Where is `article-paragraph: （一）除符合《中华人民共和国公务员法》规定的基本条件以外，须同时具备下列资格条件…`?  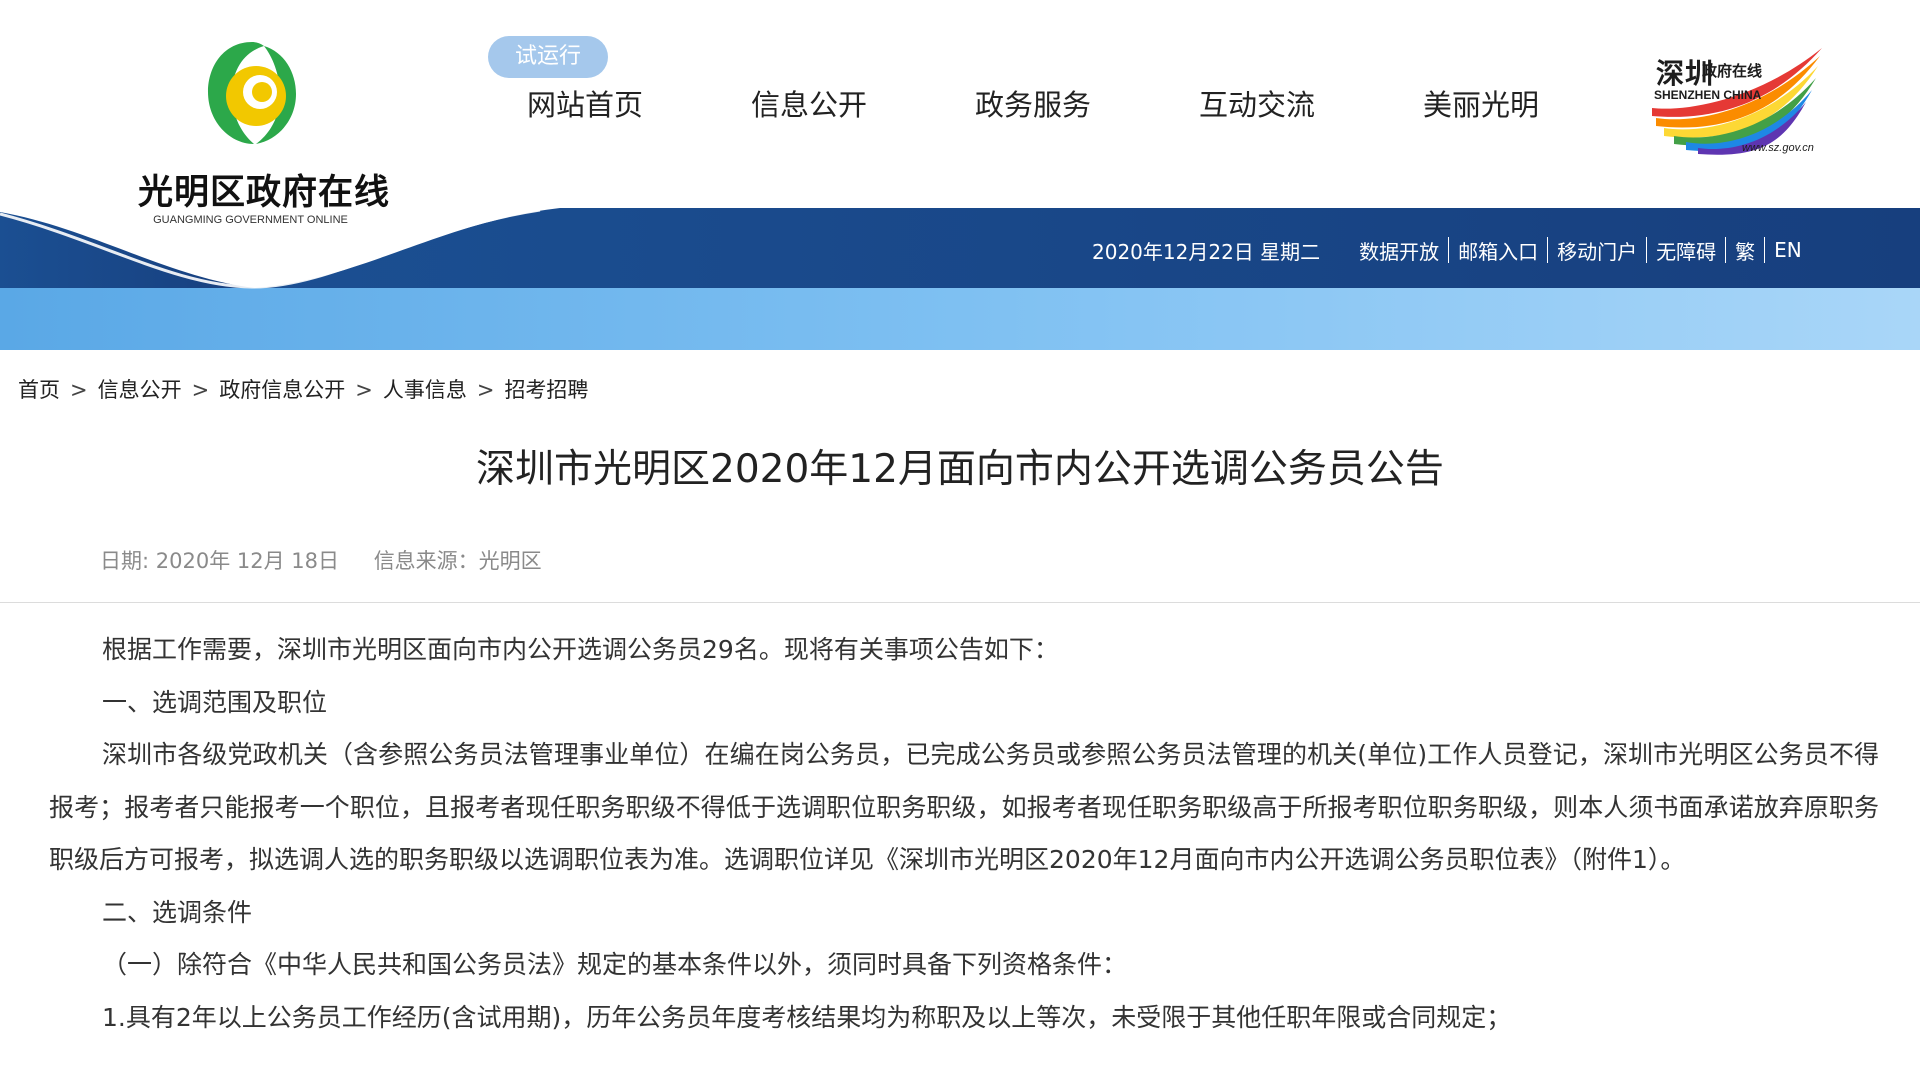 article-paragraph: （一）除符合《中华人民共和国公务员法》规定的基本条件以外，须同时具备下列资格条件… is located at coordinates (615, 964).